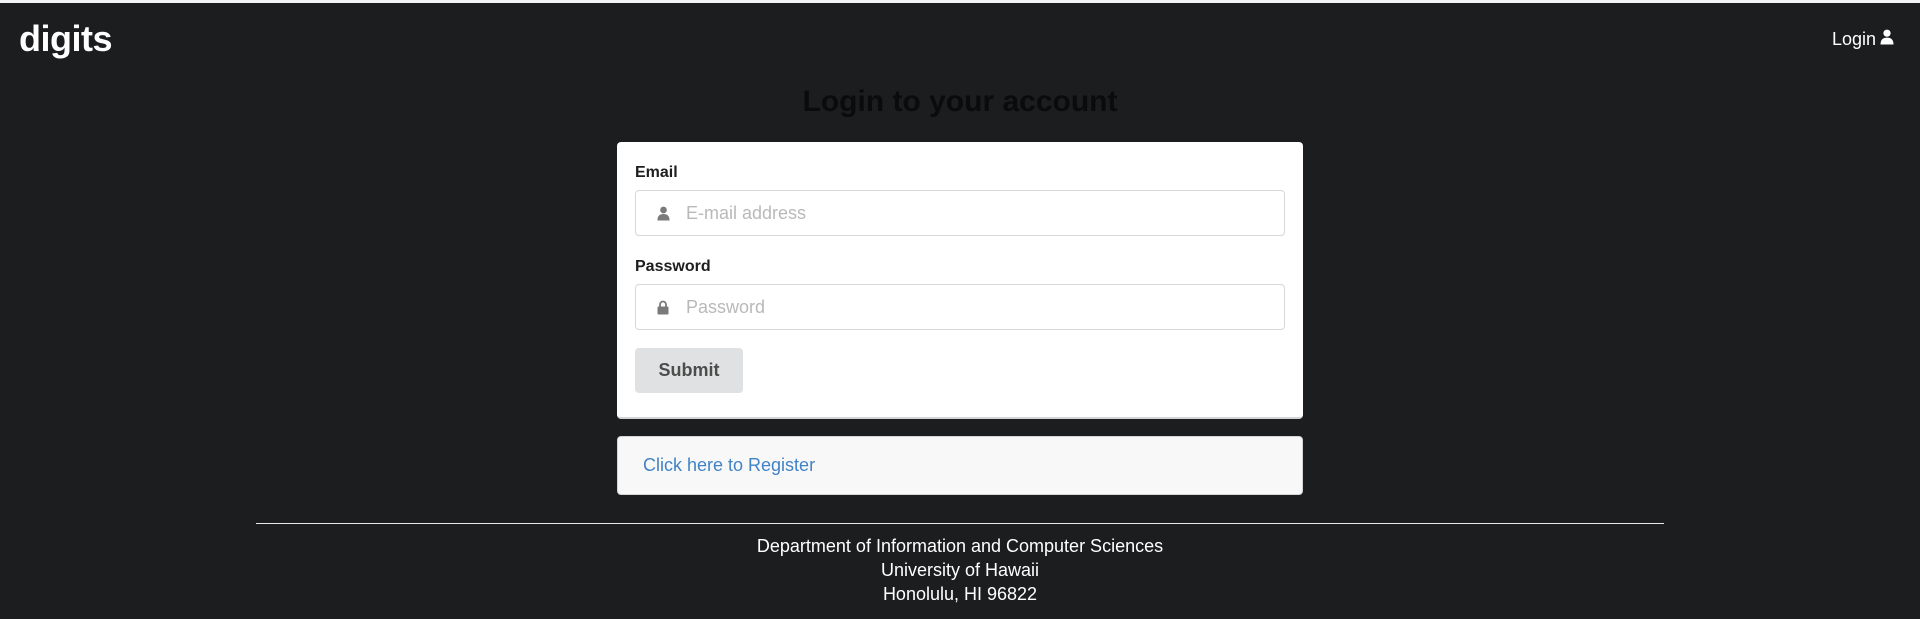 Image resolution: width=1920 pixels, height=619 pixels. What do you see at coordinates (960, 101) in the screenshot?
I see `page-title: Login to your account` at bounding box center [960, 101].